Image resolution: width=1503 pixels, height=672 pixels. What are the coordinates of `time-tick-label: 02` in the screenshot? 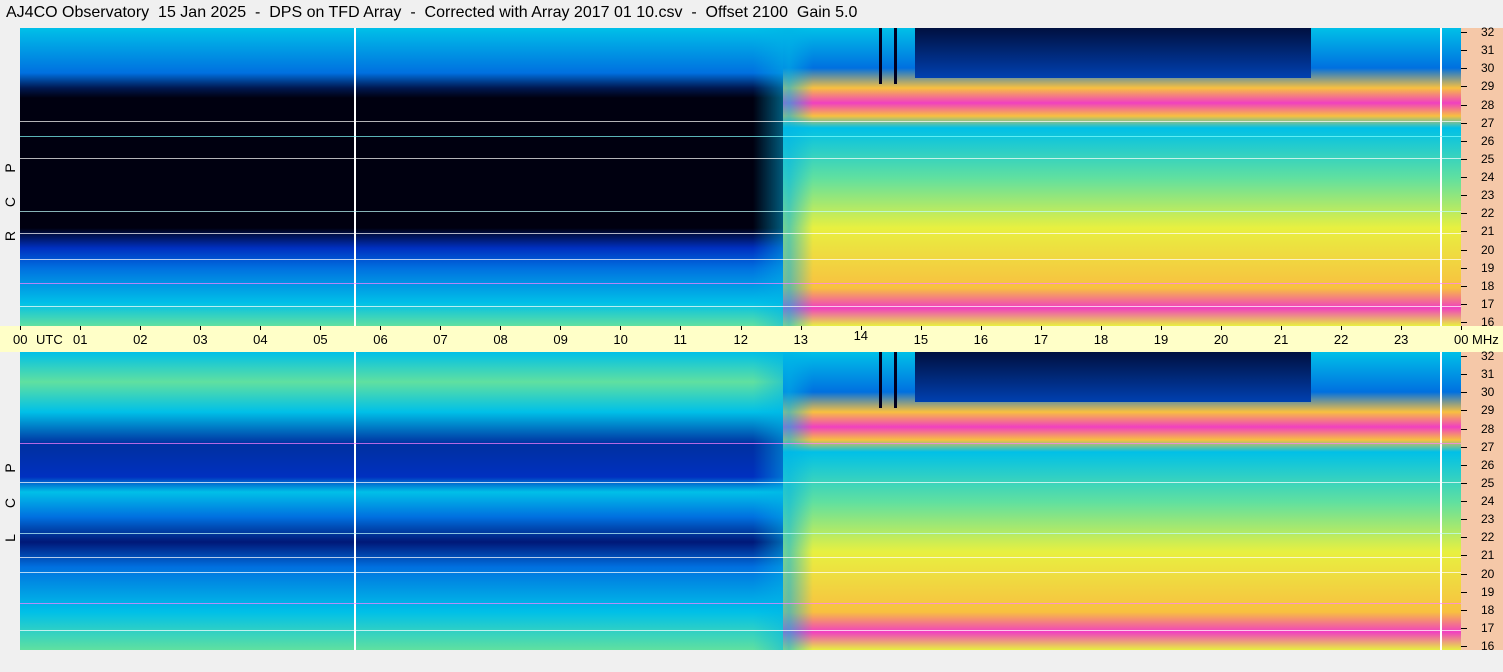 It's located at (140, 339).